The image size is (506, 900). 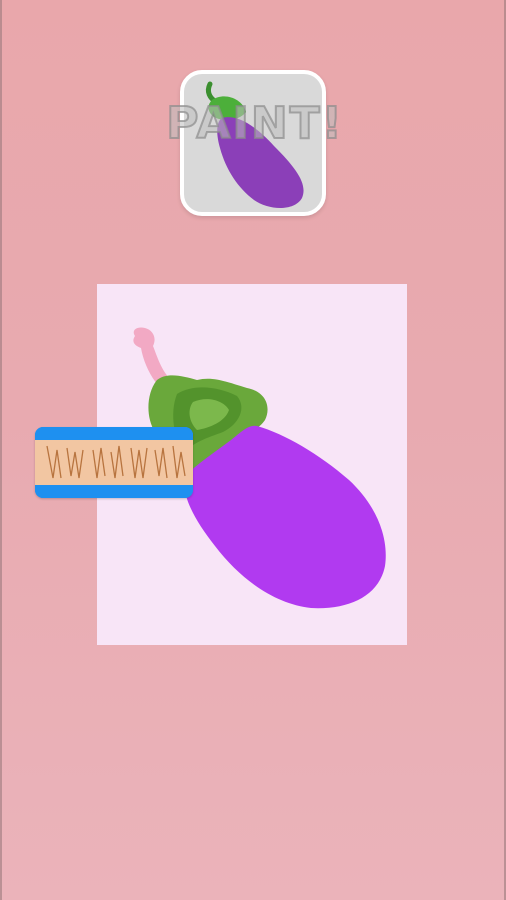 What do you see at coordinates (1, 450) in the screenshot?
I see `frame-edge-left` at bounding box center [1, 450].